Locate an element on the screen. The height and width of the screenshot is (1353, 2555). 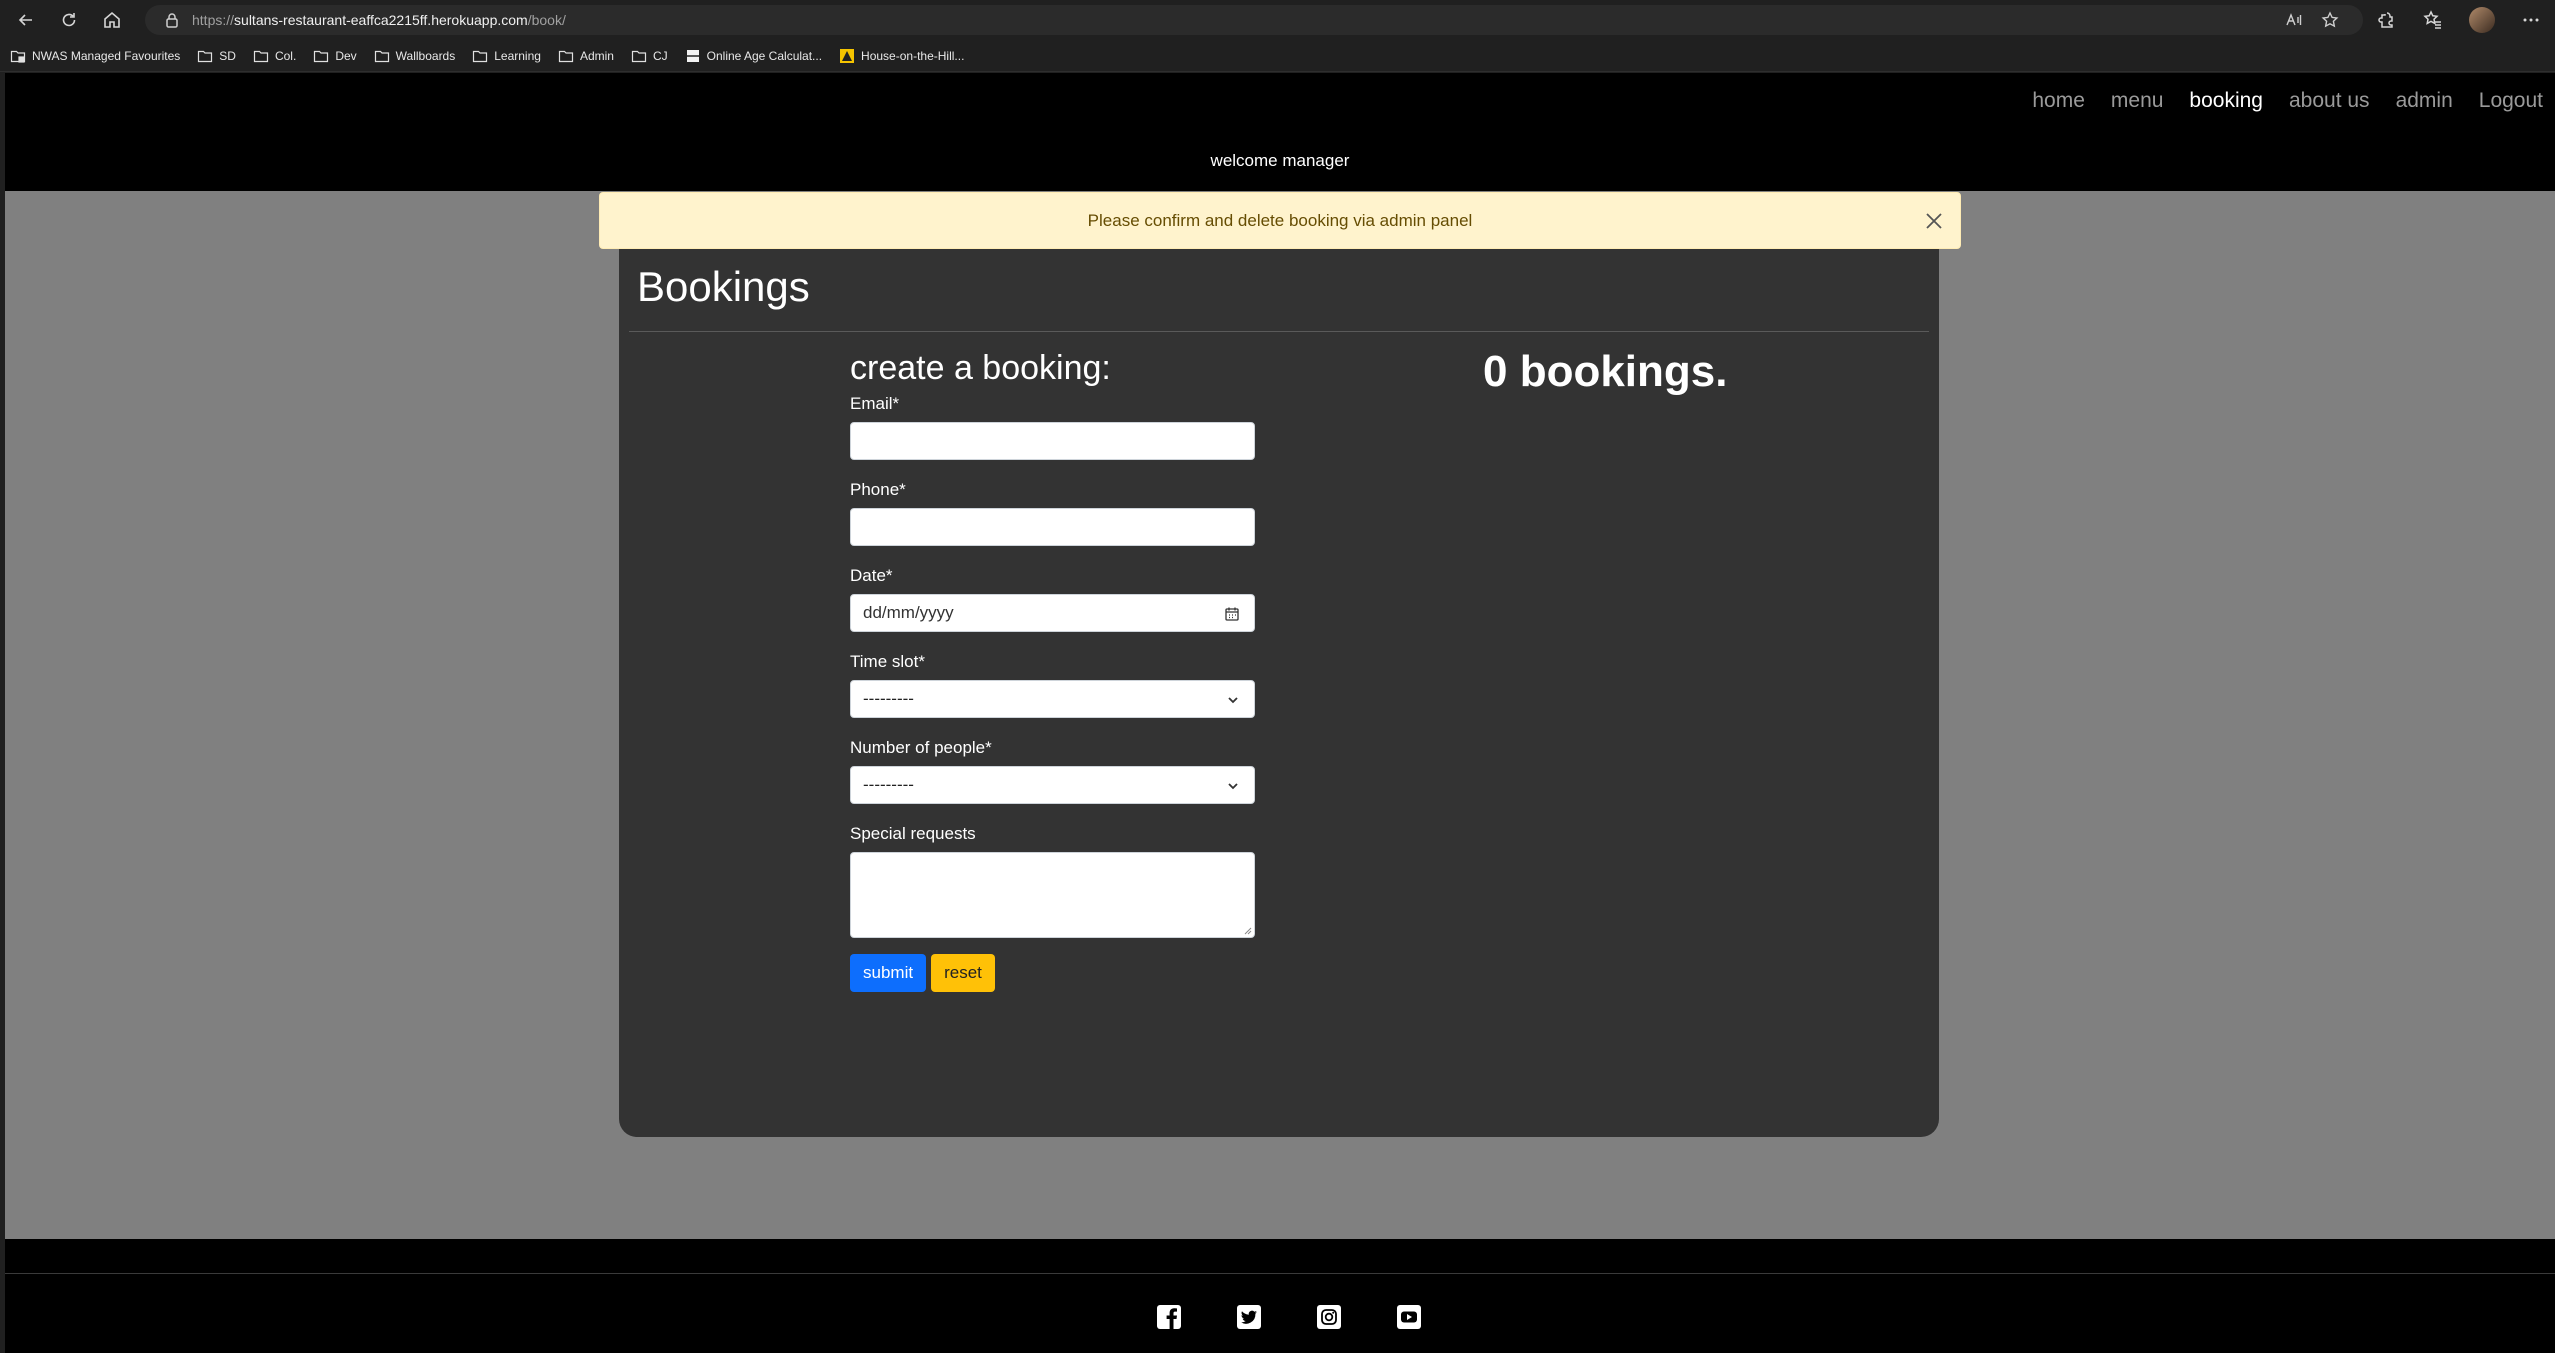
read-aloud-icon is located at coordinates (2294, 20).